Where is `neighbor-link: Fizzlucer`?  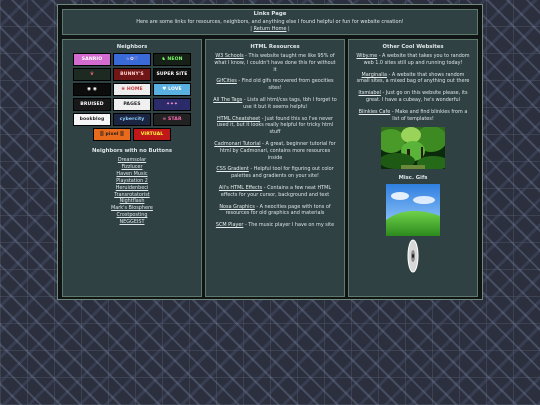 neighbor-link: Fizzlucer is located at coordinates (132, 167).